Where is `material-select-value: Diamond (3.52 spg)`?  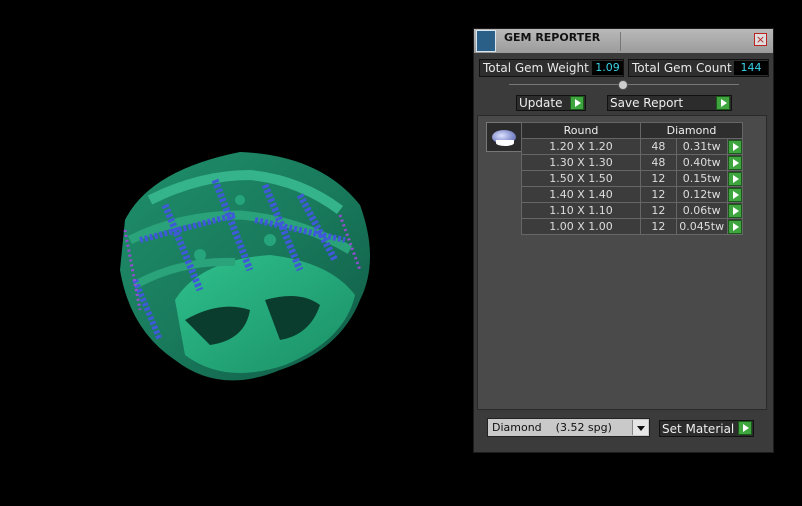
material-select-value: Diamond (3.52 spg) is located at coordinates (552, 427).